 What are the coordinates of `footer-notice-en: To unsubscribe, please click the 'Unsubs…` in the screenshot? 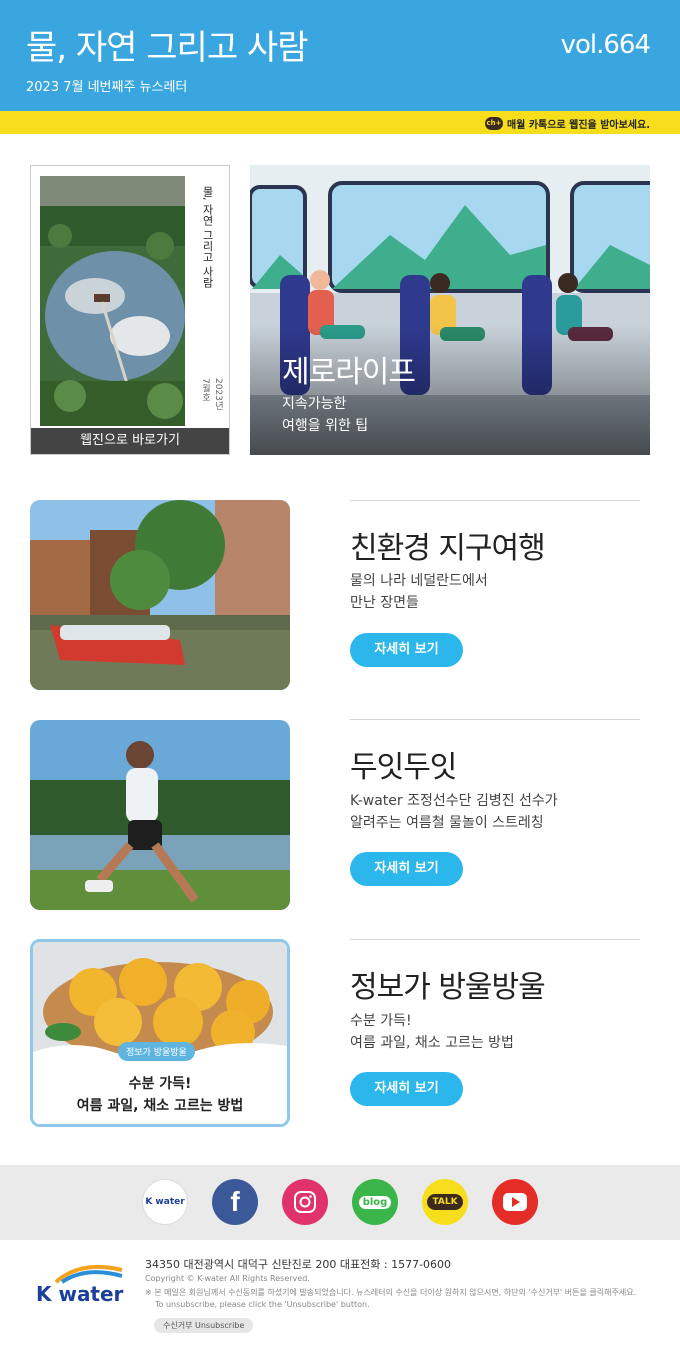 It's located at (262, 1304).